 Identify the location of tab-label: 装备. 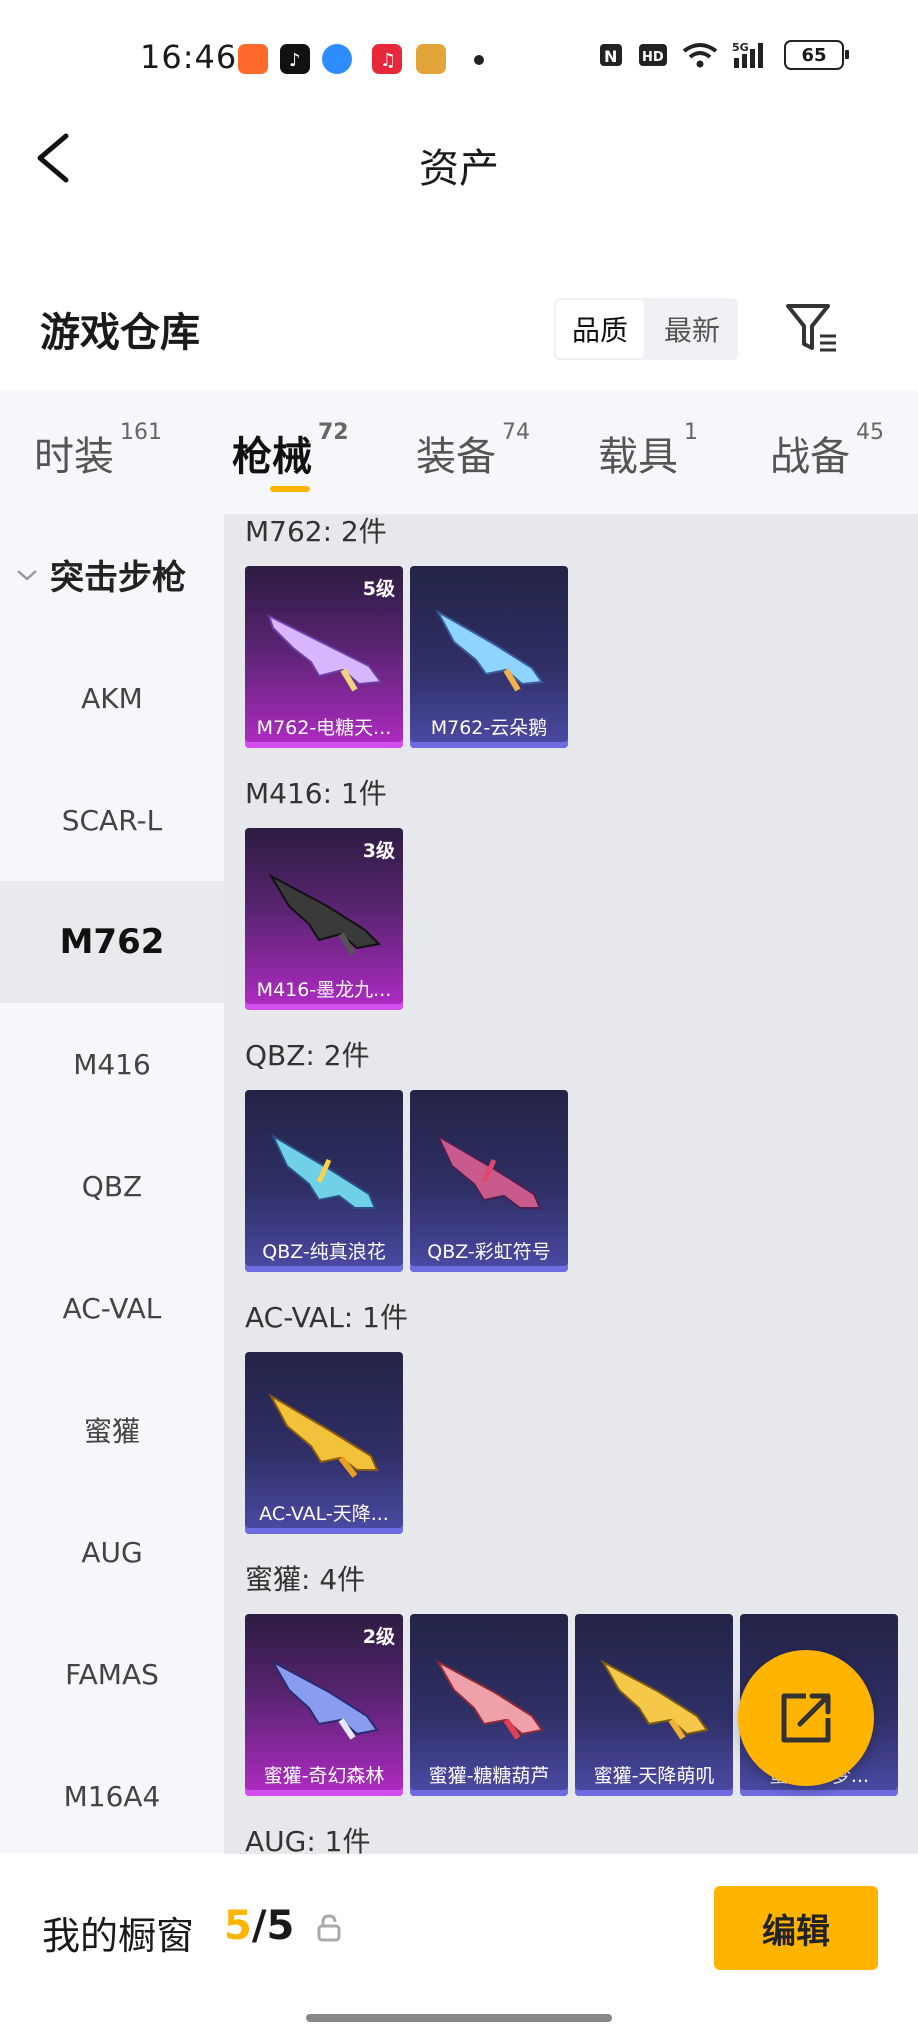
(456, 457).